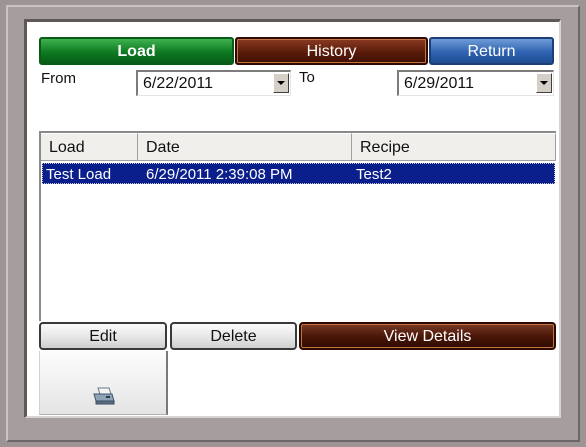  Describe the element at coordinates (233, 336) in the screenshot. I see `delete-button: Delete` at that location.